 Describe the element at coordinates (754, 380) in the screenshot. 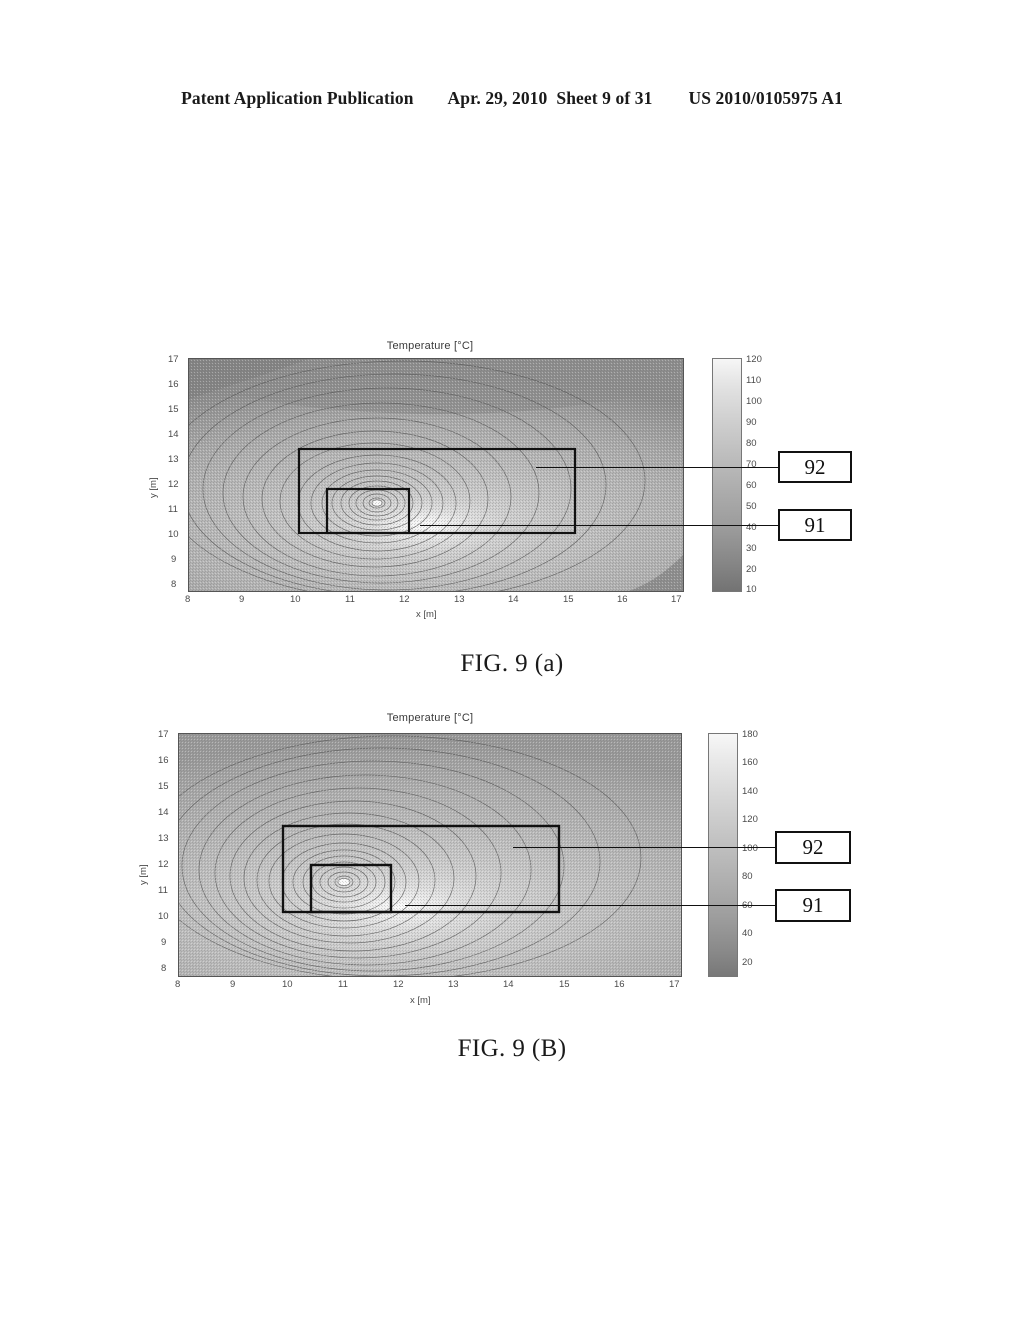

I see `cbar-tick-110-a: 110` at that location.